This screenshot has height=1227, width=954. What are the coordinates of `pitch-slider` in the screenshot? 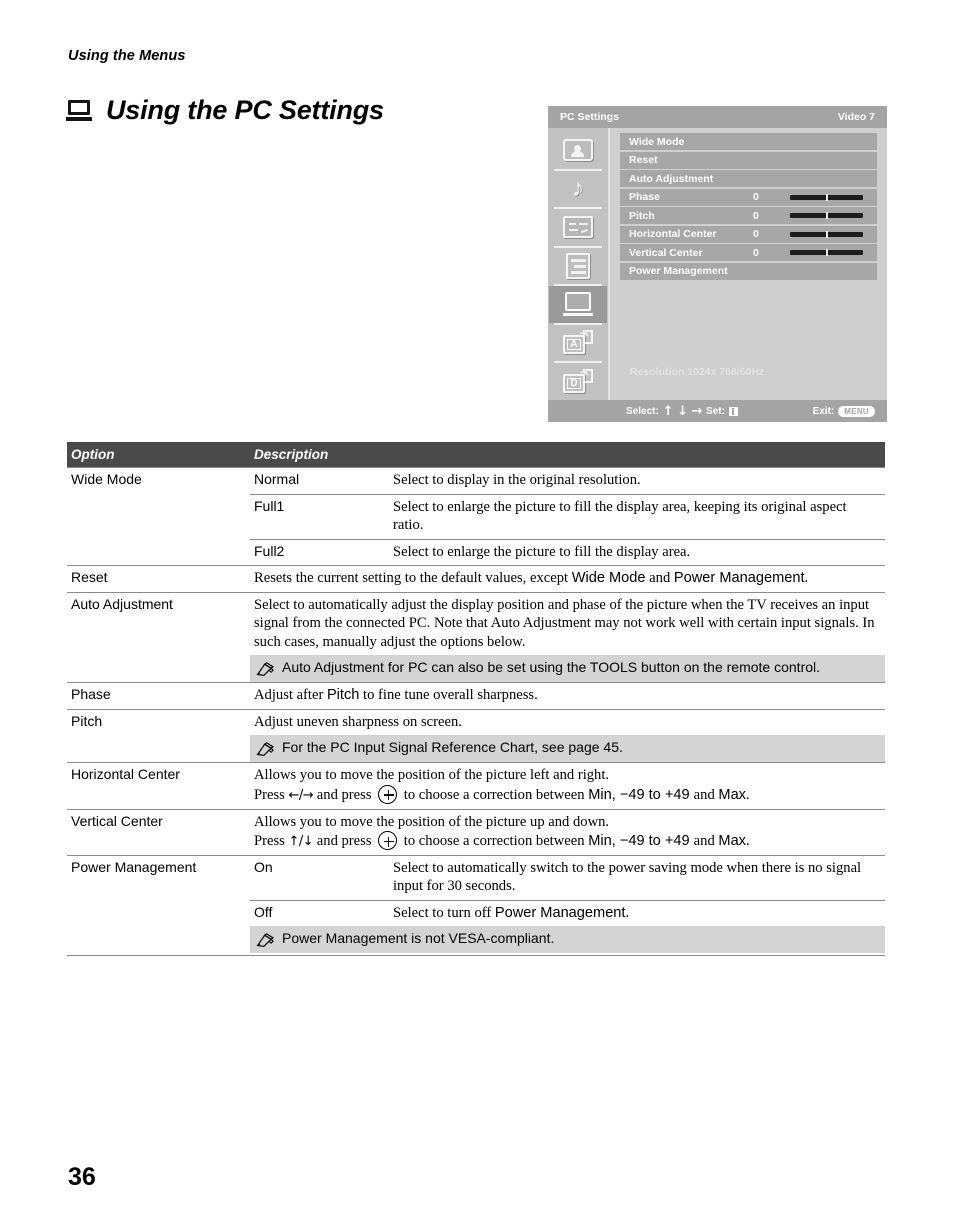 It's located at (833, 215).